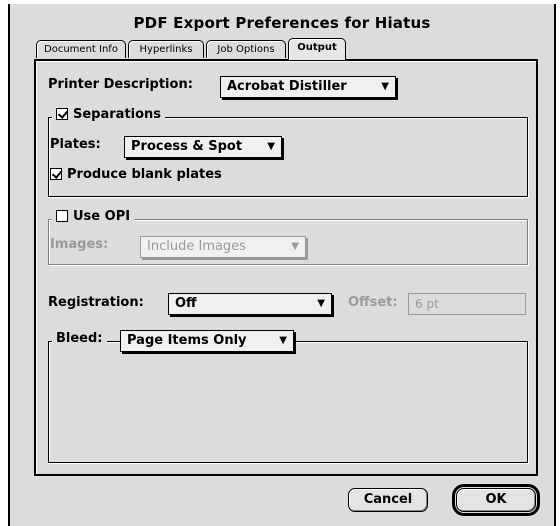 This screenshot has height=526, width=560. Describe the element at coordinates (117, 114) in the screenshot. I see `separations-label: Separations` at that location.